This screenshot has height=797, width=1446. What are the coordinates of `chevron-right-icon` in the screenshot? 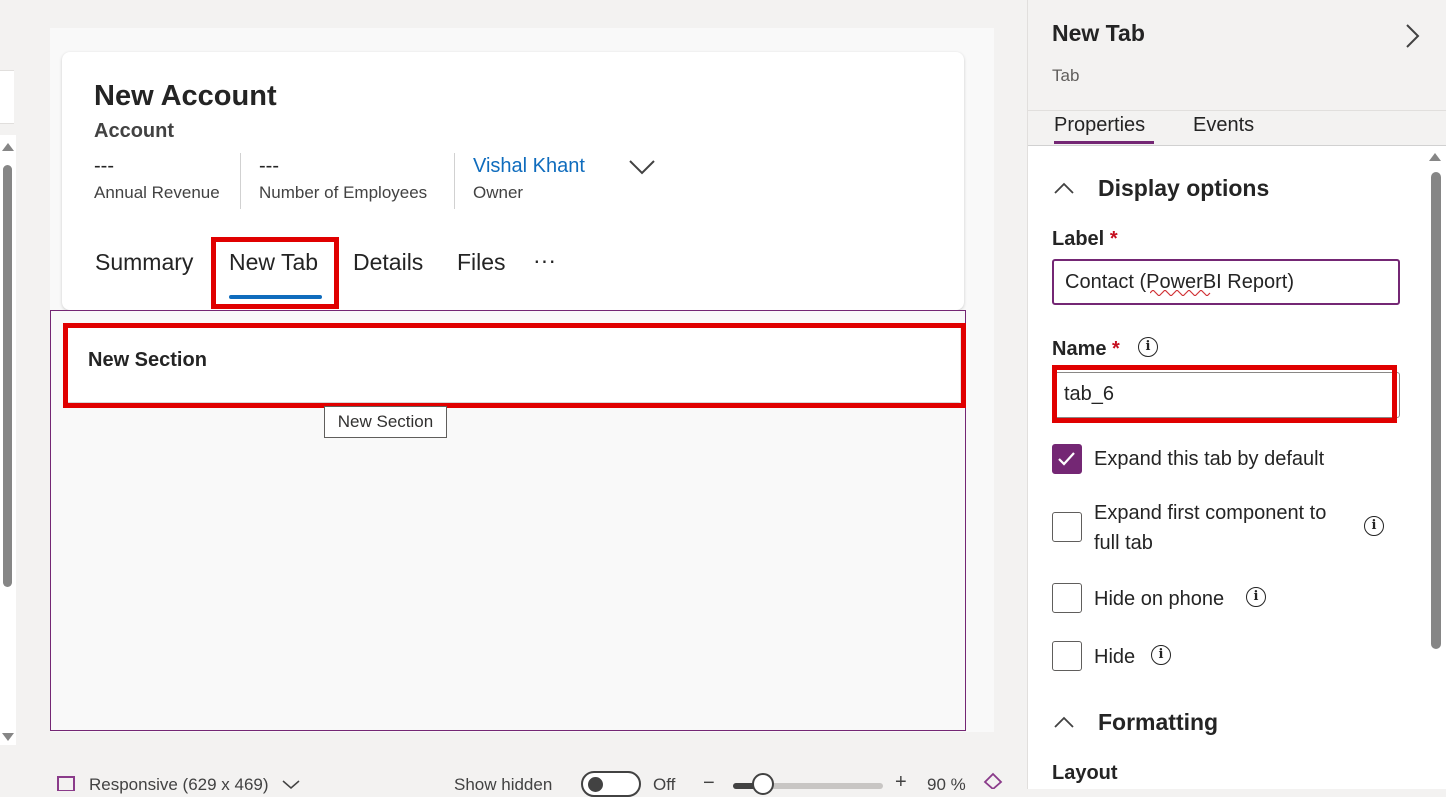 It's located at (1412, 36).